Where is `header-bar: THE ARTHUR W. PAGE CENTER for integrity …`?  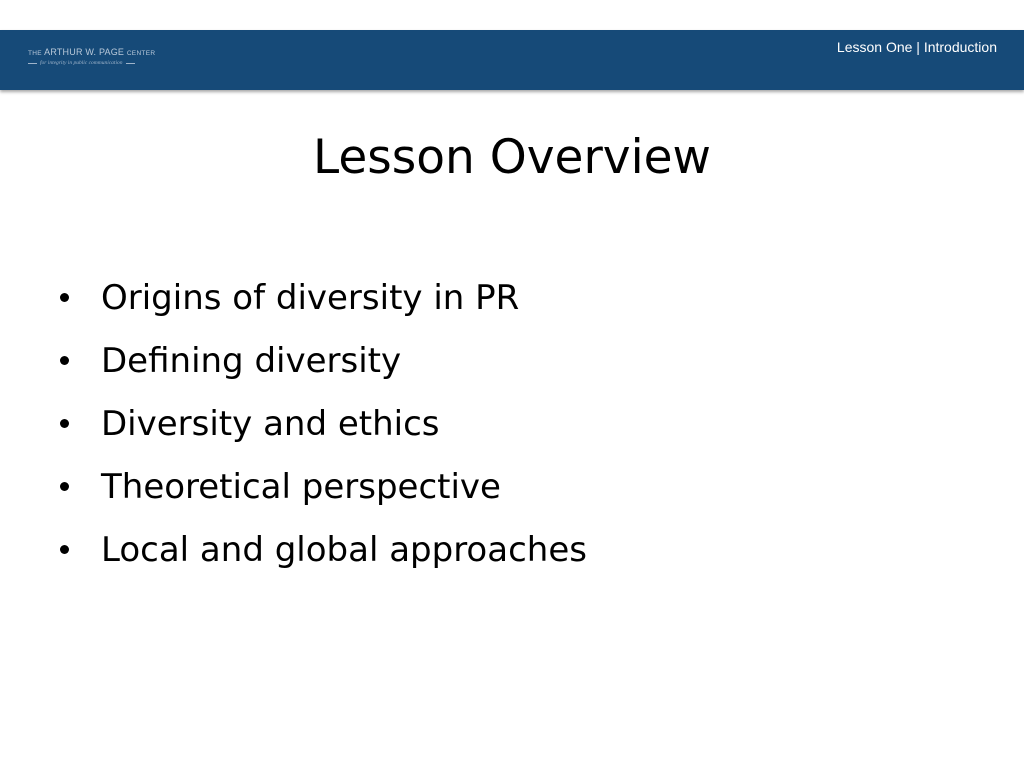
header-bar: THE ARTHUR W. PAGE CENTER for integrity … is located at coordinates (512, 60).